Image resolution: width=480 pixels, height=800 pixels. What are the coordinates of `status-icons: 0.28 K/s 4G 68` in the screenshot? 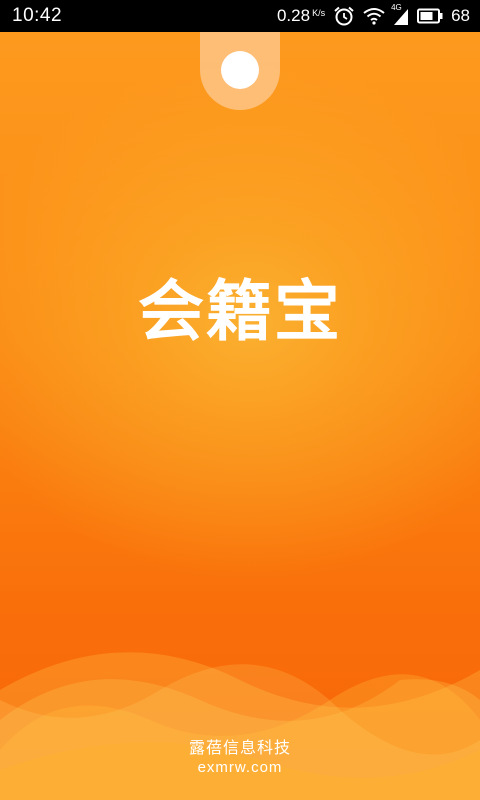 It's located at (373, 15).